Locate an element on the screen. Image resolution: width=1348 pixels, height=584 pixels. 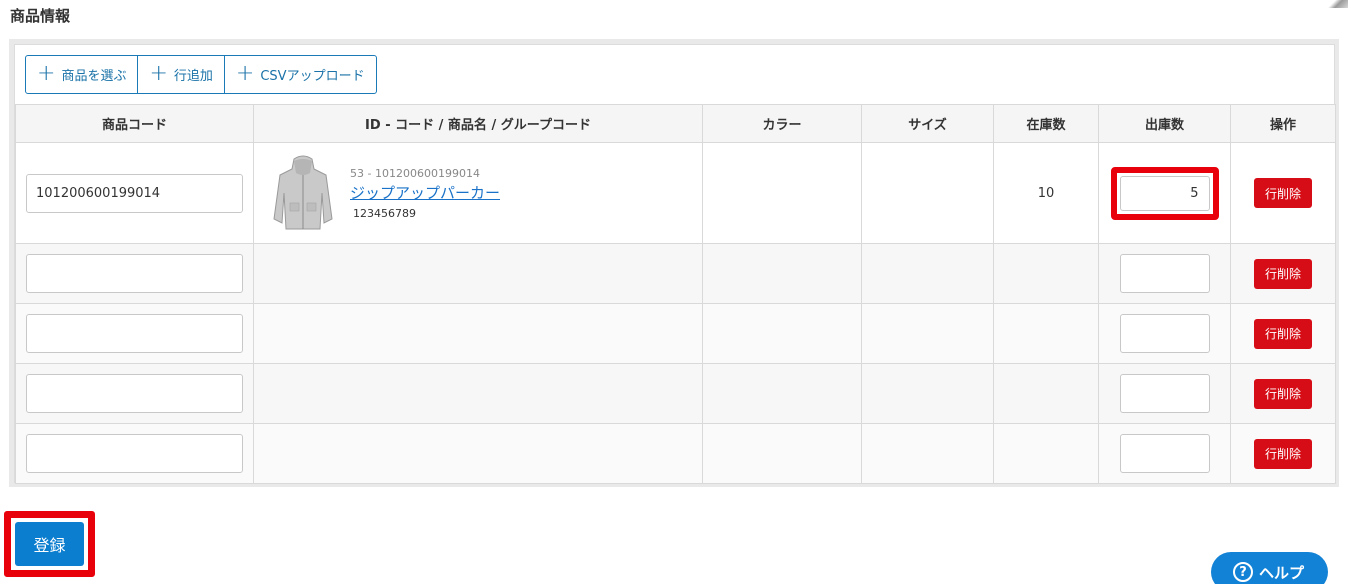
help-label: ヘルプ is located at coordinates (1282, 573).